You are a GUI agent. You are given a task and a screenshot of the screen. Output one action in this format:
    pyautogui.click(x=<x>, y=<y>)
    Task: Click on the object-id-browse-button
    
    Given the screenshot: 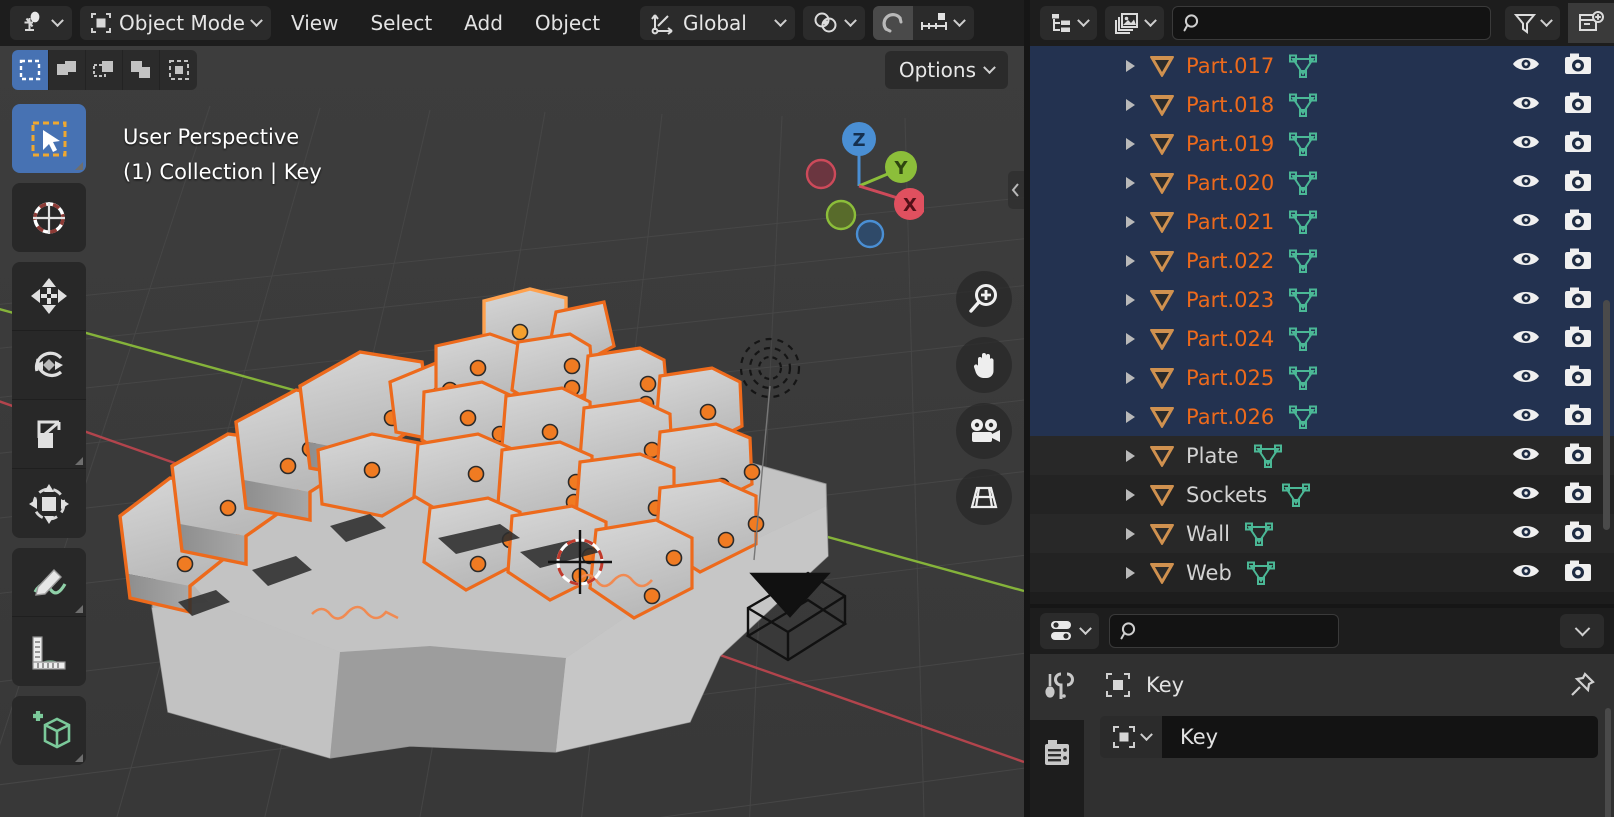 What is the action you would take?
    pyautogui.click(x=1131, y=737)
    